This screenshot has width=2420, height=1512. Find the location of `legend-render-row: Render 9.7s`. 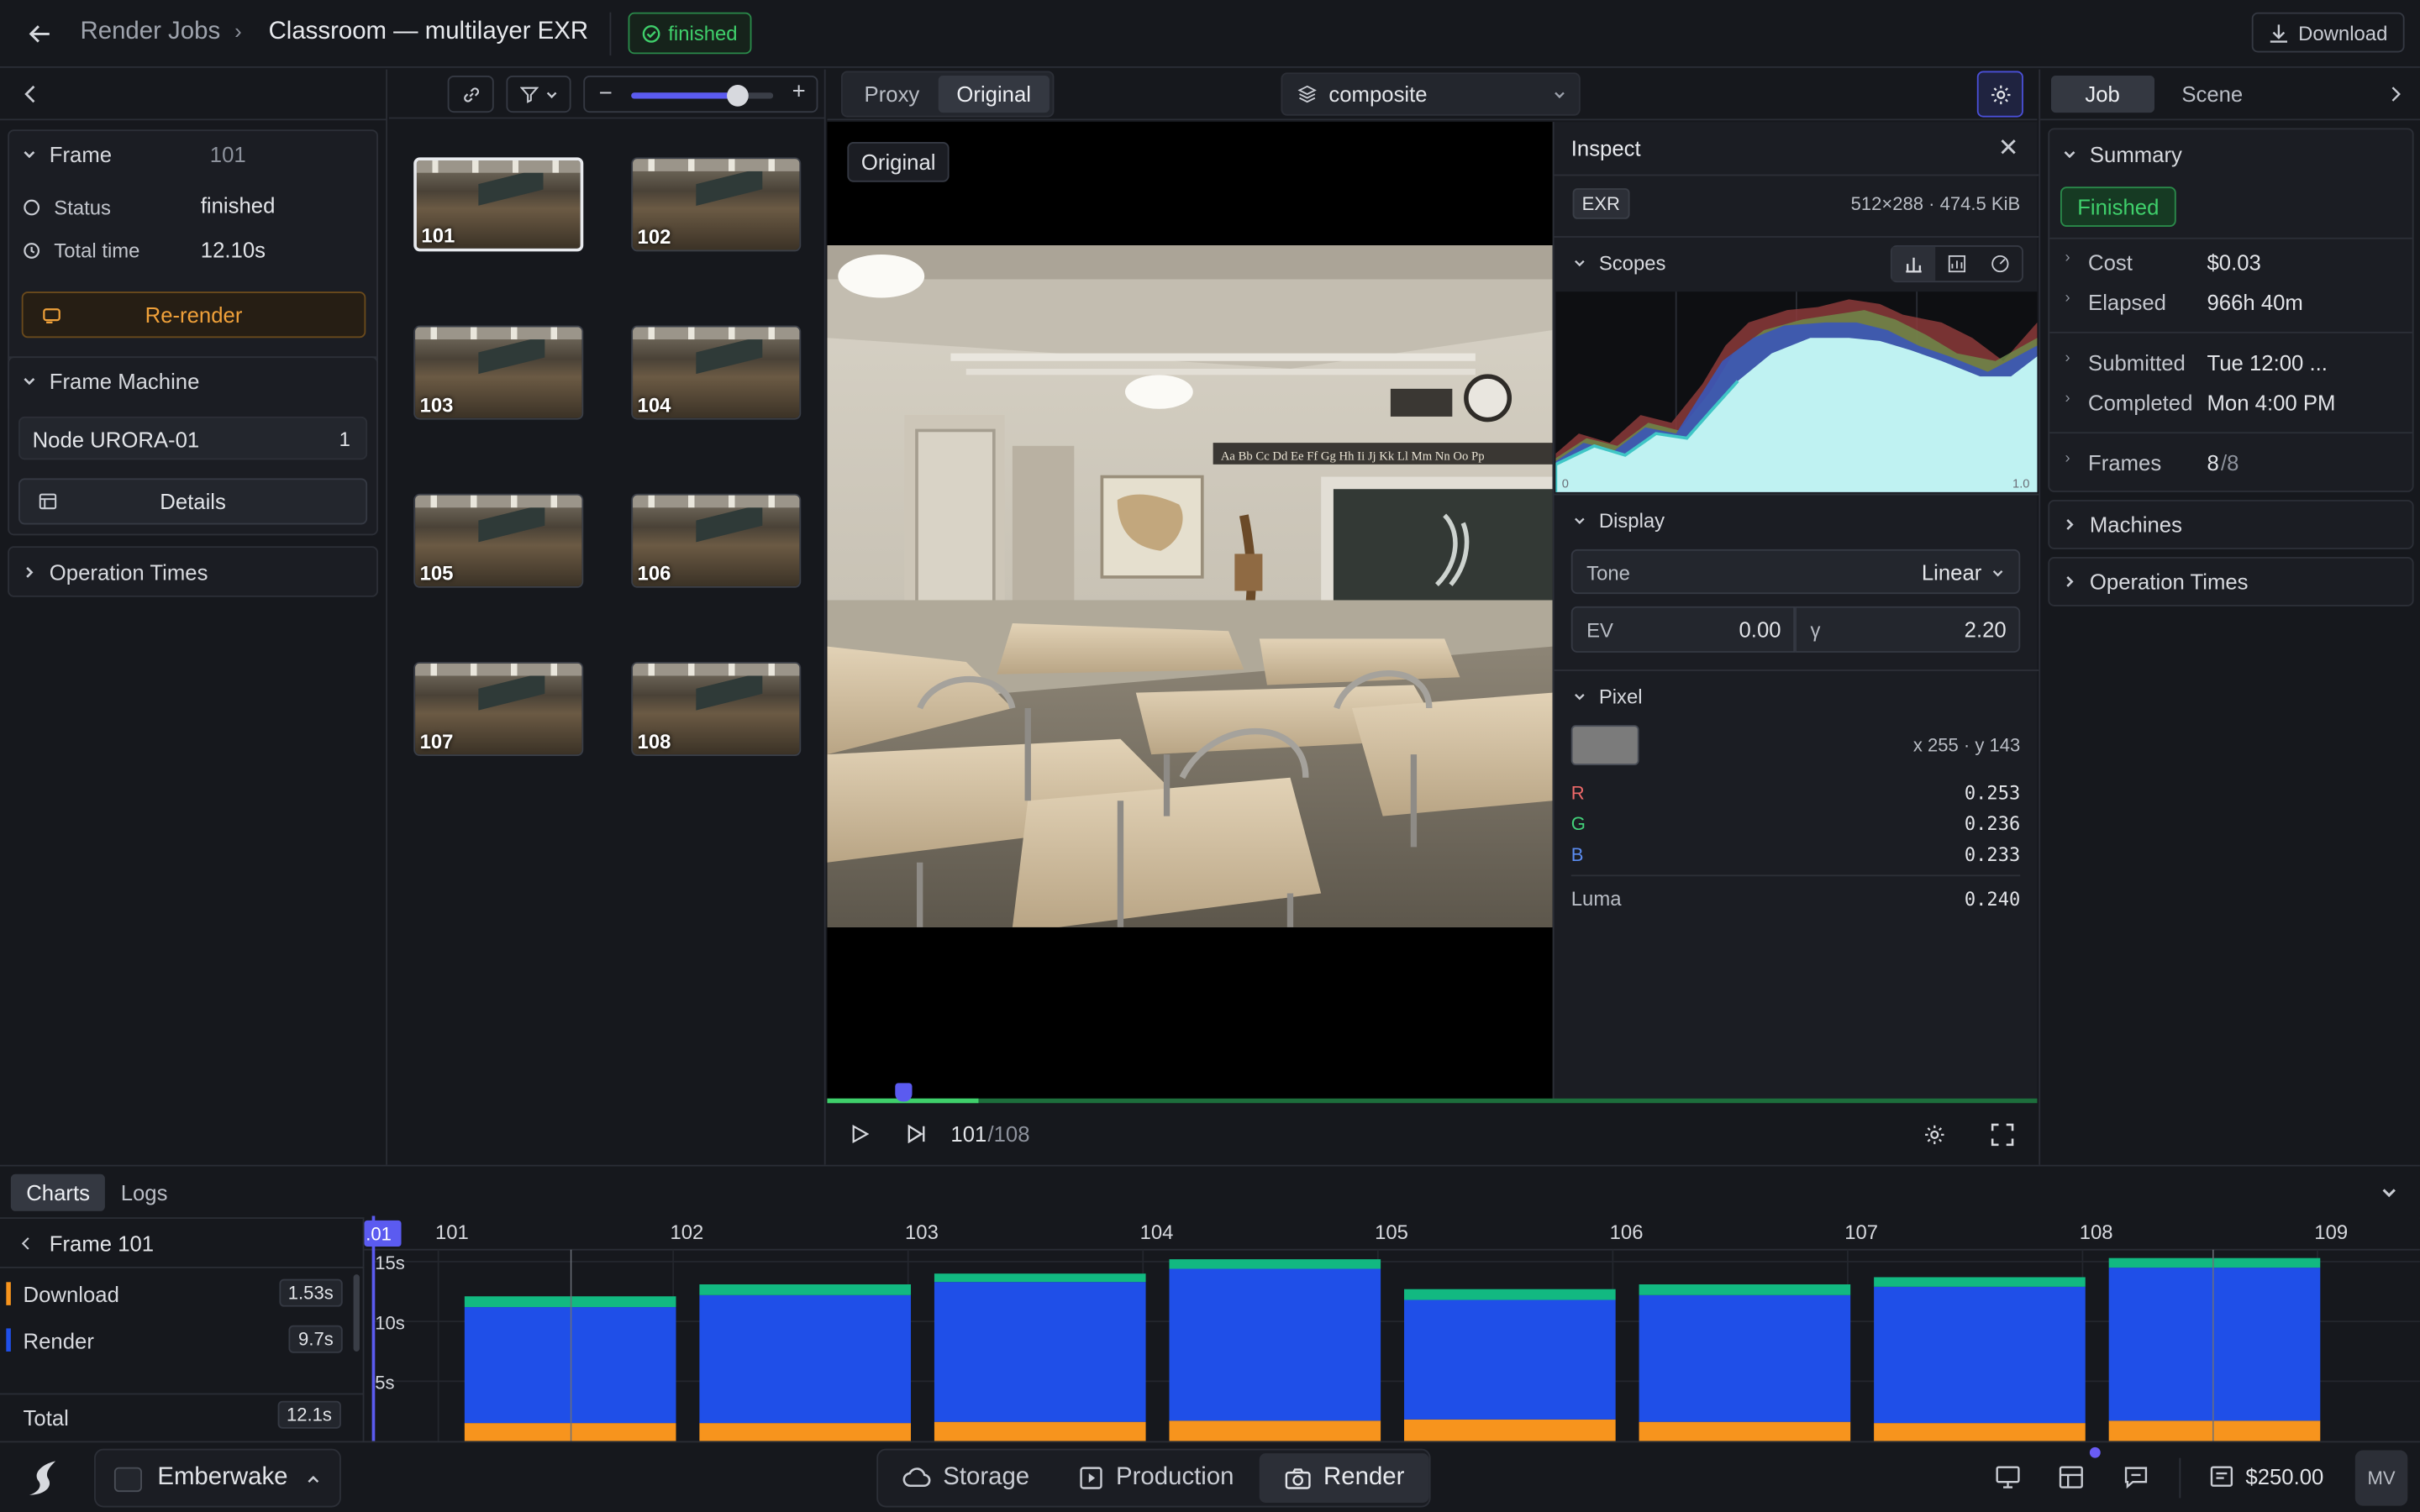

legend-render-row: Render 9.7s is located at coordinates (174, 1340).